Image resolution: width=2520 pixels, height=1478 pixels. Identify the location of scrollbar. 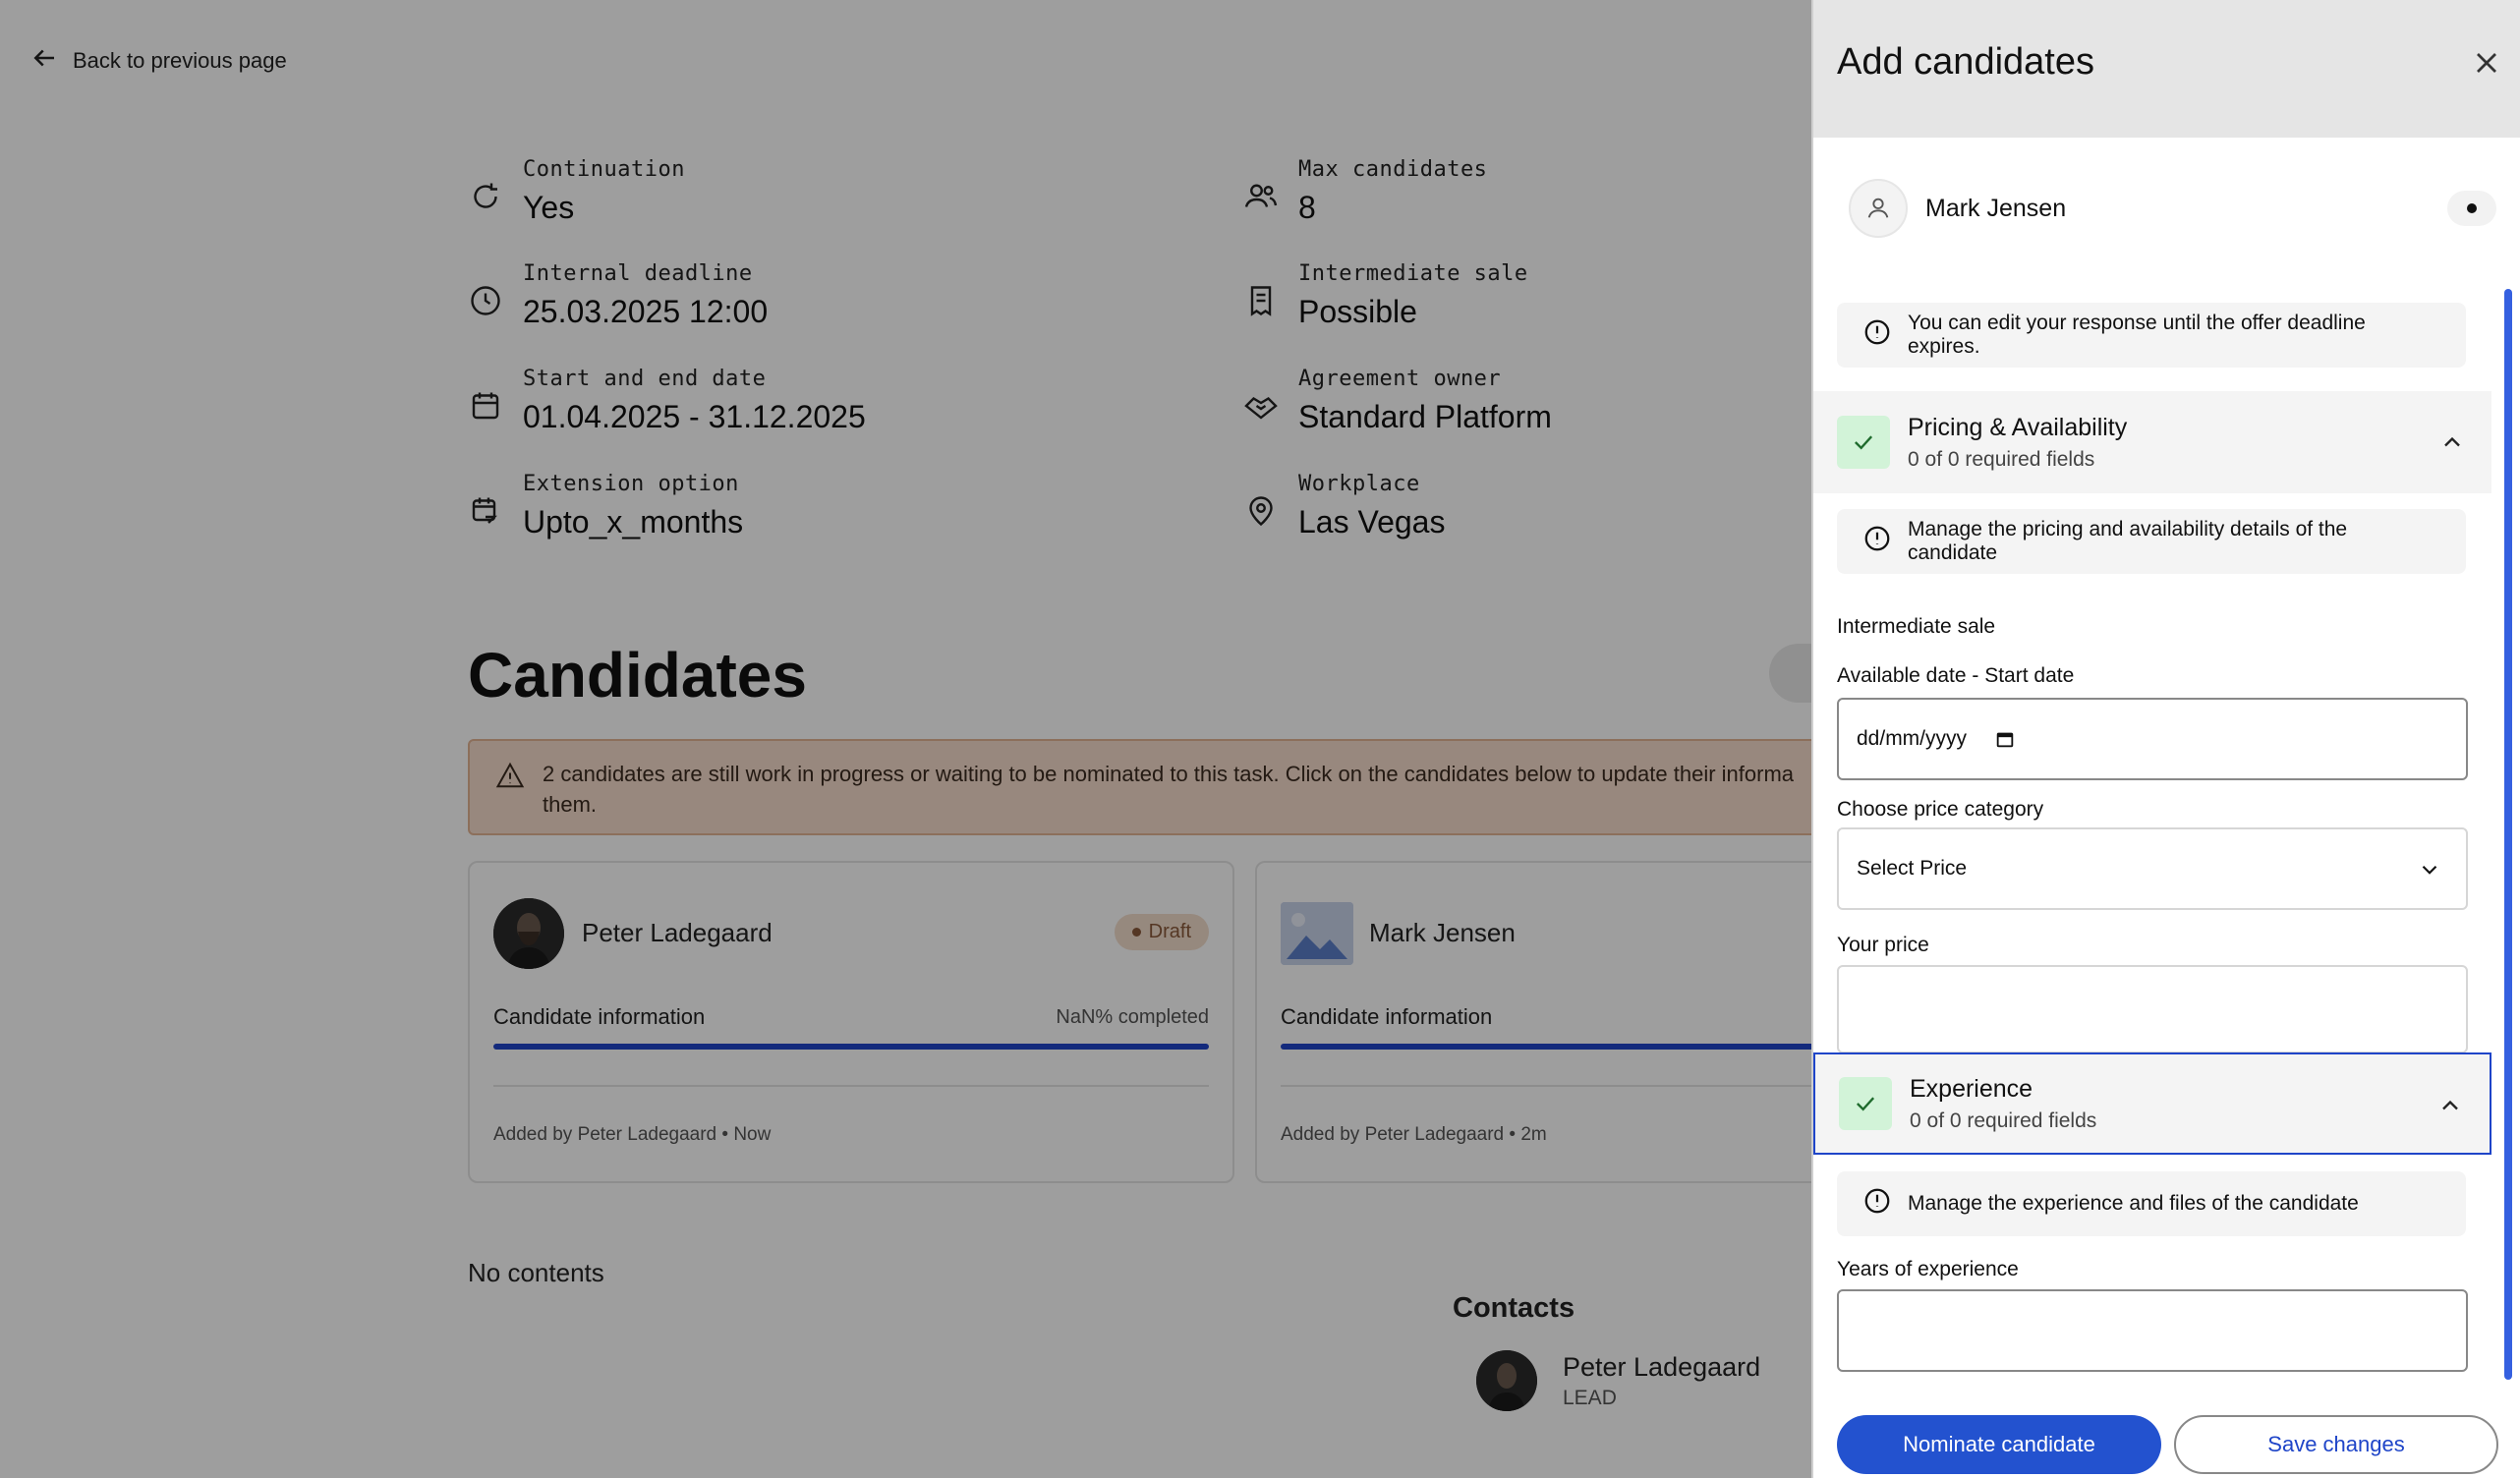
(2508, 835).